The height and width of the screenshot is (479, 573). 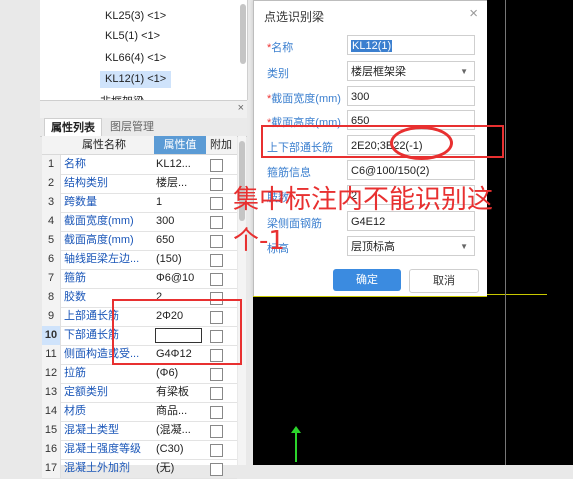 I want to click on tab-layer-management: 图层管理, so click(x=132, y=127).